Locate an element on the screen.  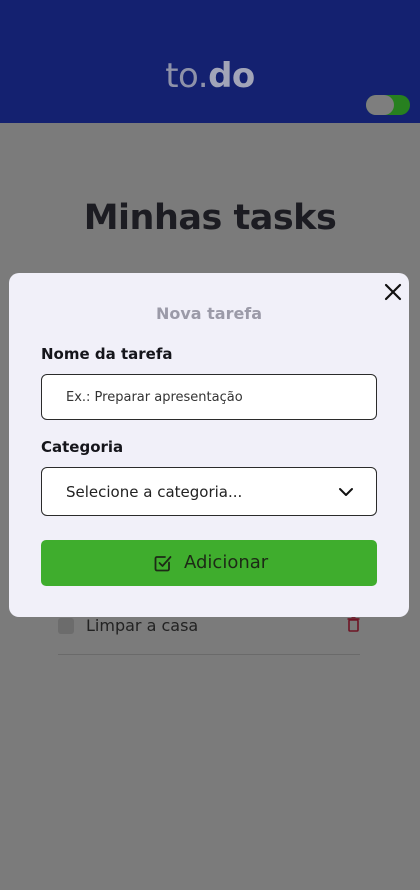
close-button is located at coordinates (393, 292).